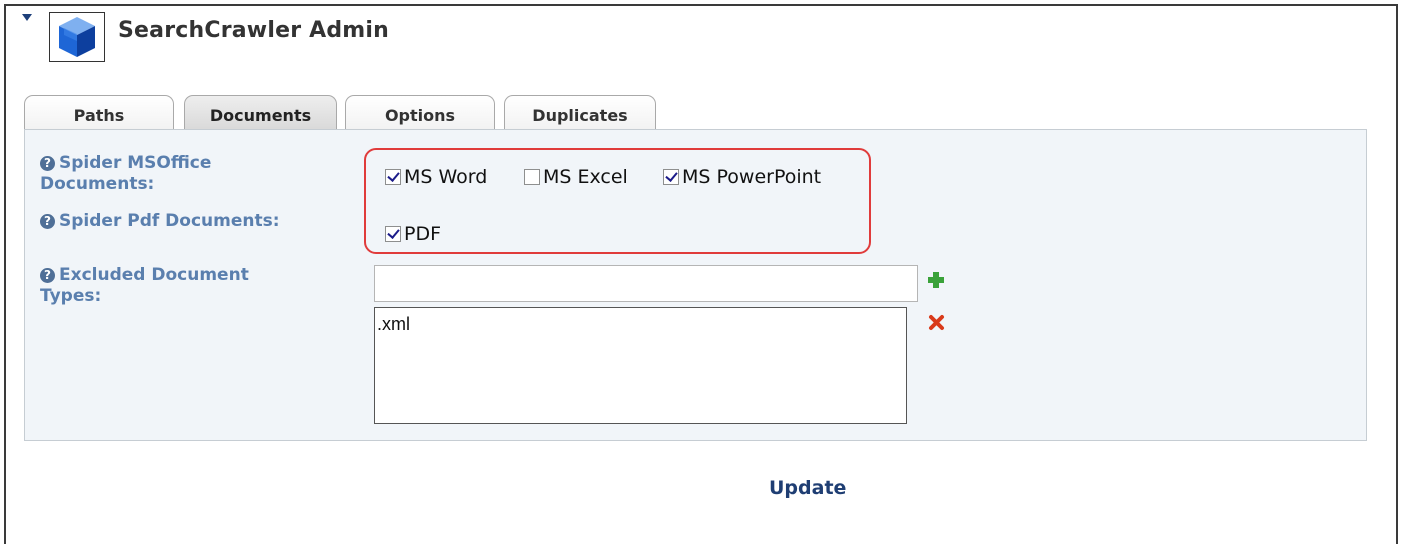 The height and width of the screenshot is (544, 1404). Describe the element at coordinates (420, 115) in the screenshot. I see `tab-label: Options` at that location.